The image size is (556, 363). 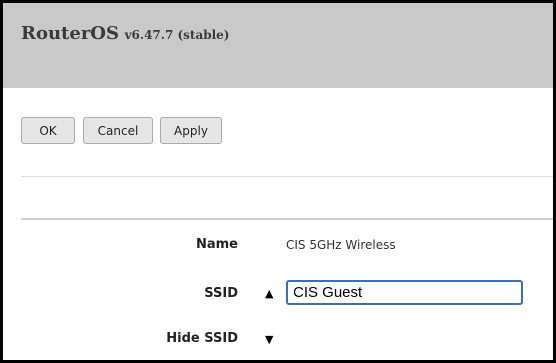 What do you see at coordinates (202, 338) in the screenshot?
I see `hide-ssid-label: Hide SSID` at bounding box center [202, 338].